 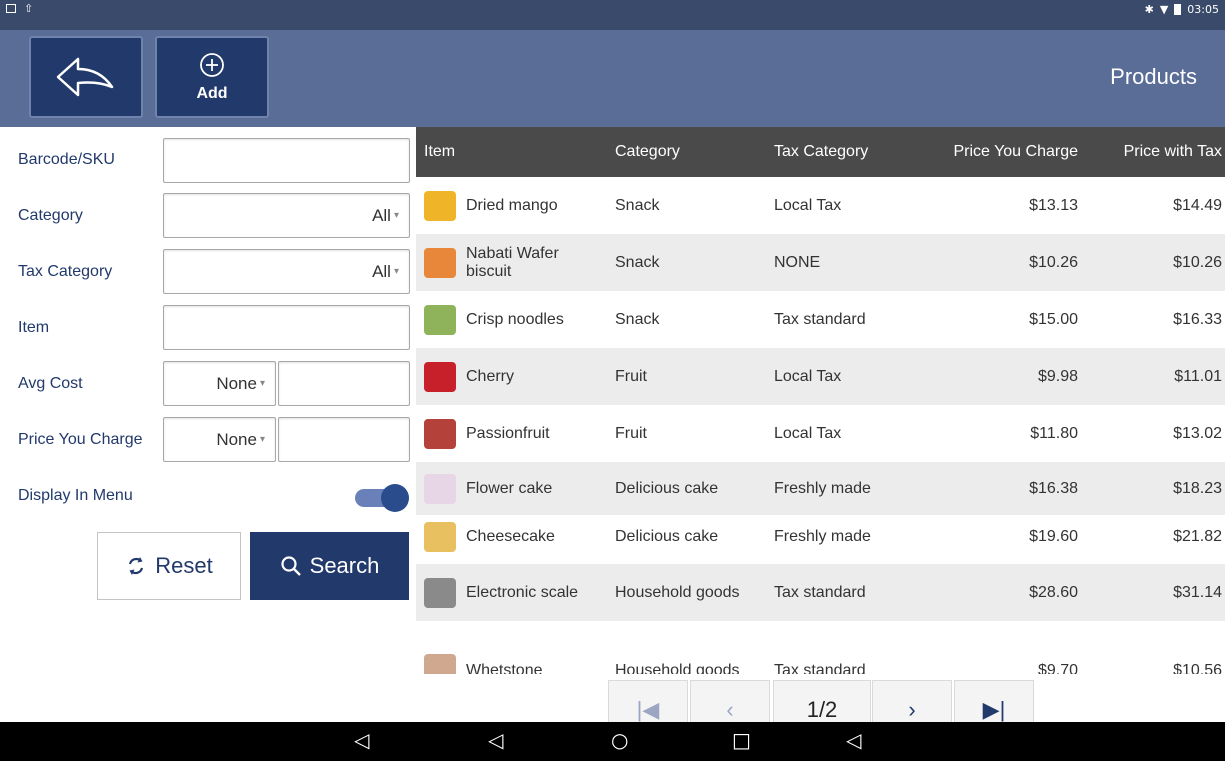 I want to click on nav-back-icon: ◁, so click(x=495, y=740).